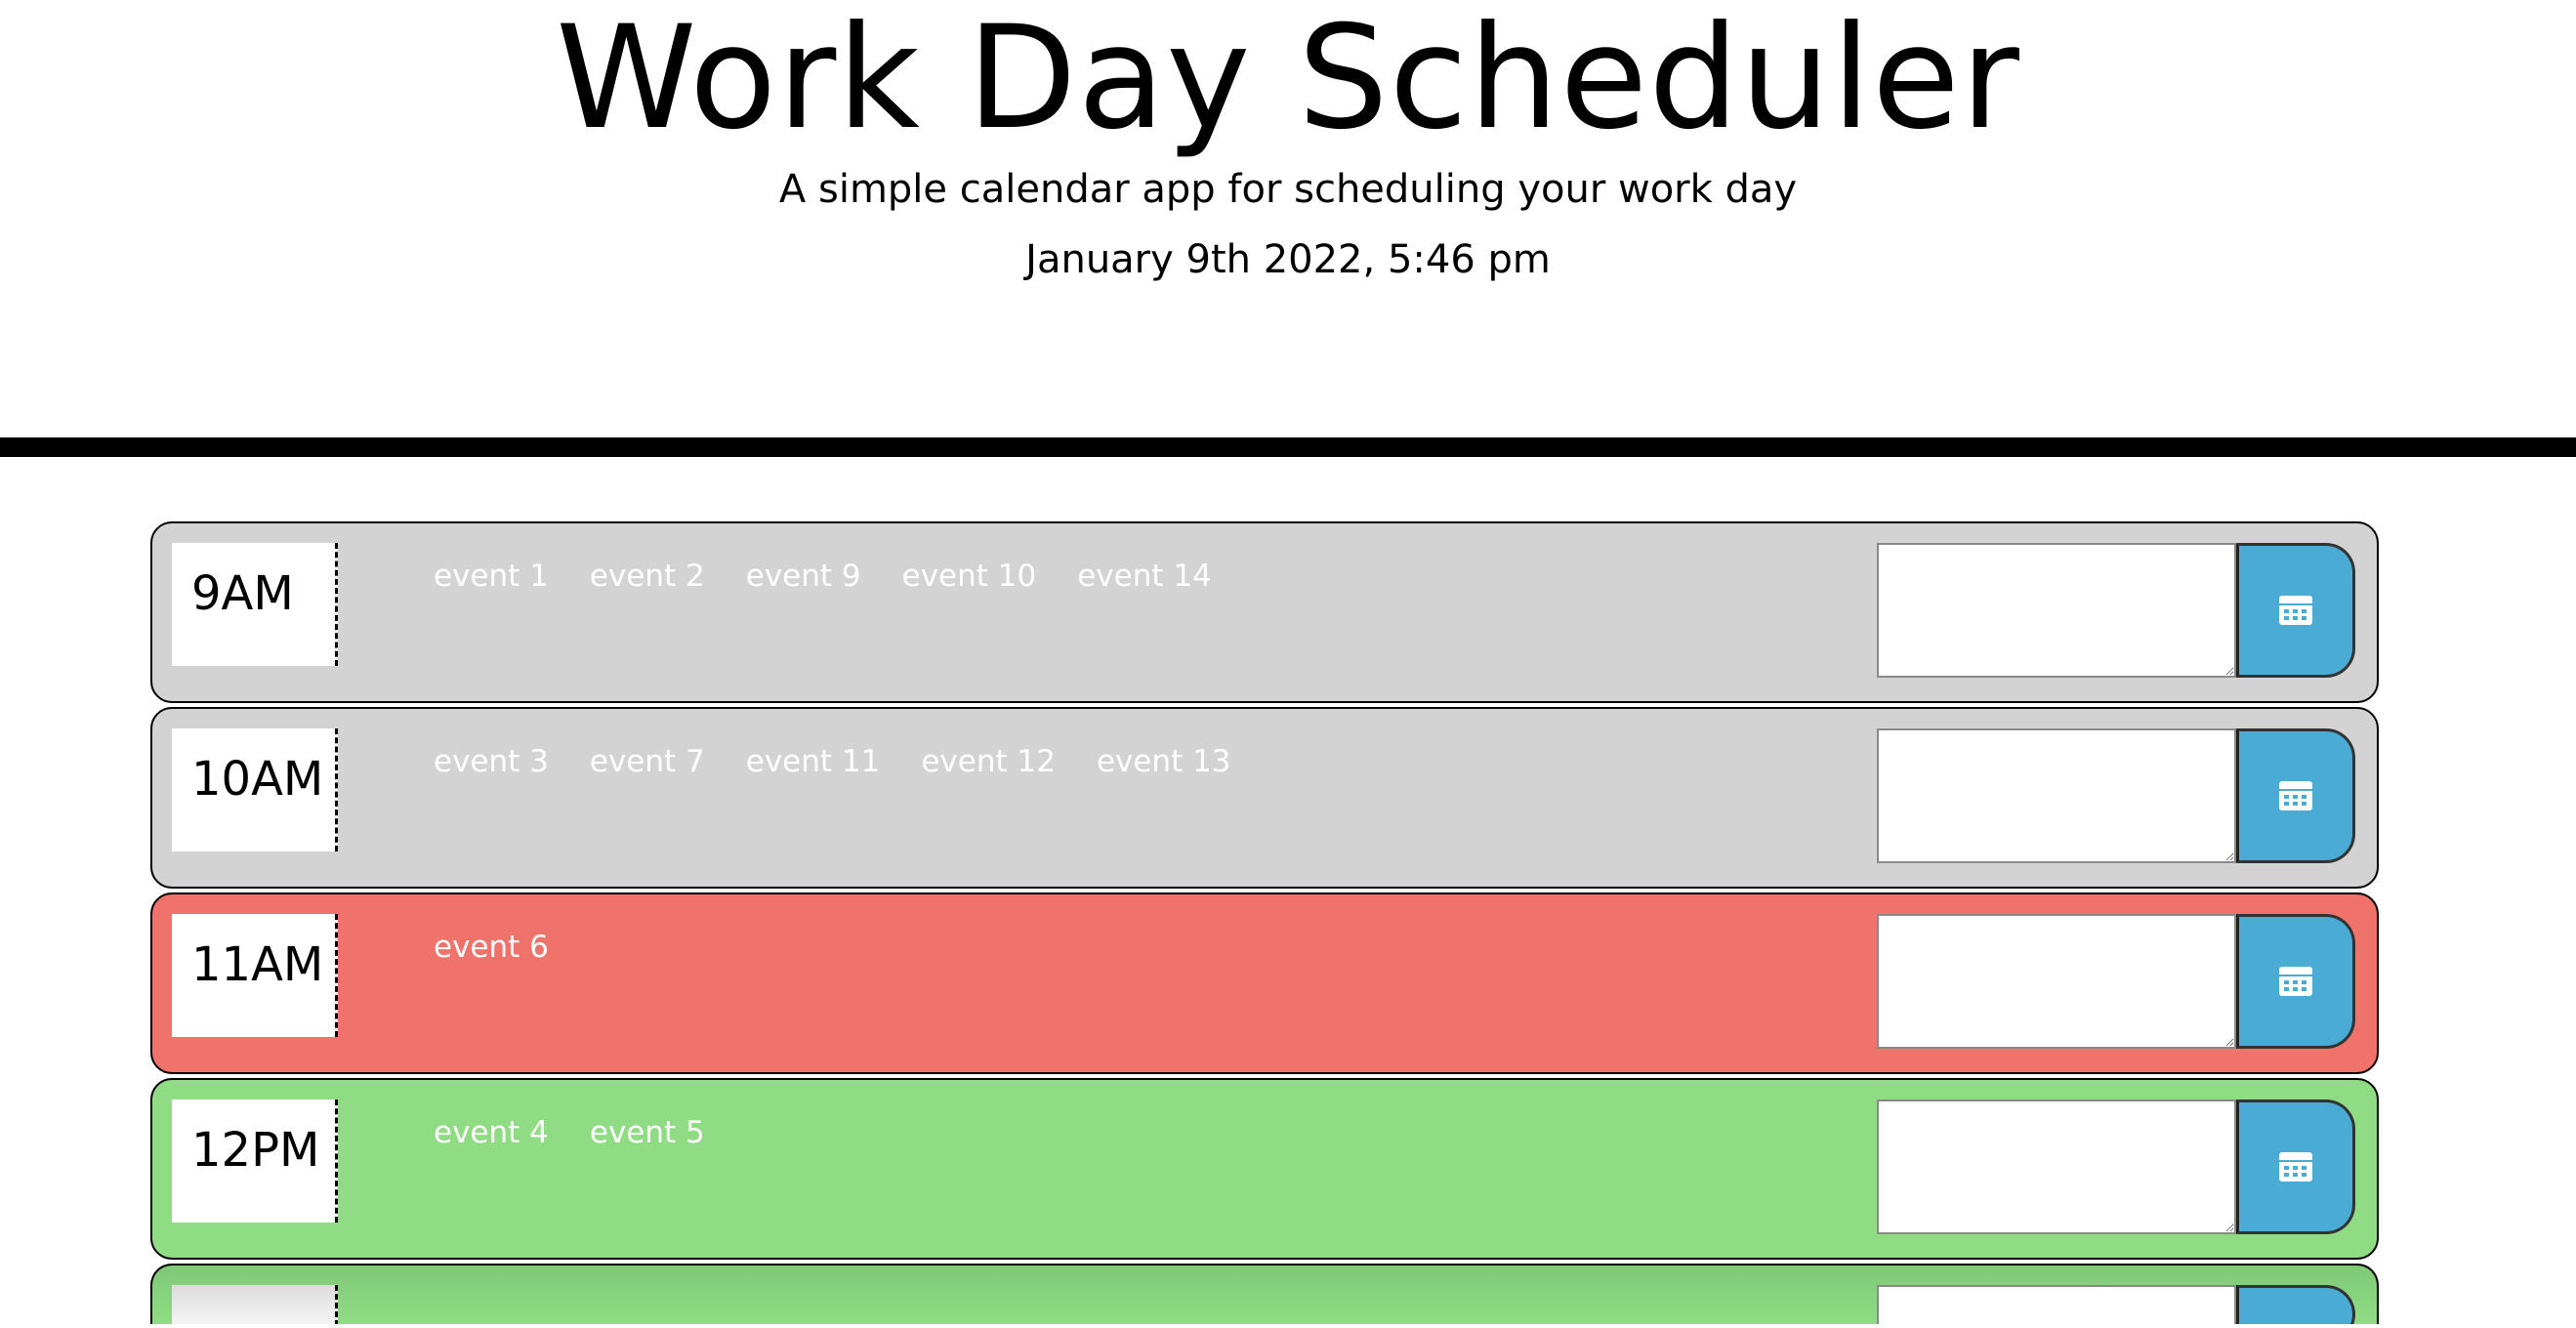 The width and height of the screenshot is (2576, 1328). What do you see at coordinates (647, 1132) in the screenshot?
I see `event-item: event 5` at bounding box center [647, 1132].